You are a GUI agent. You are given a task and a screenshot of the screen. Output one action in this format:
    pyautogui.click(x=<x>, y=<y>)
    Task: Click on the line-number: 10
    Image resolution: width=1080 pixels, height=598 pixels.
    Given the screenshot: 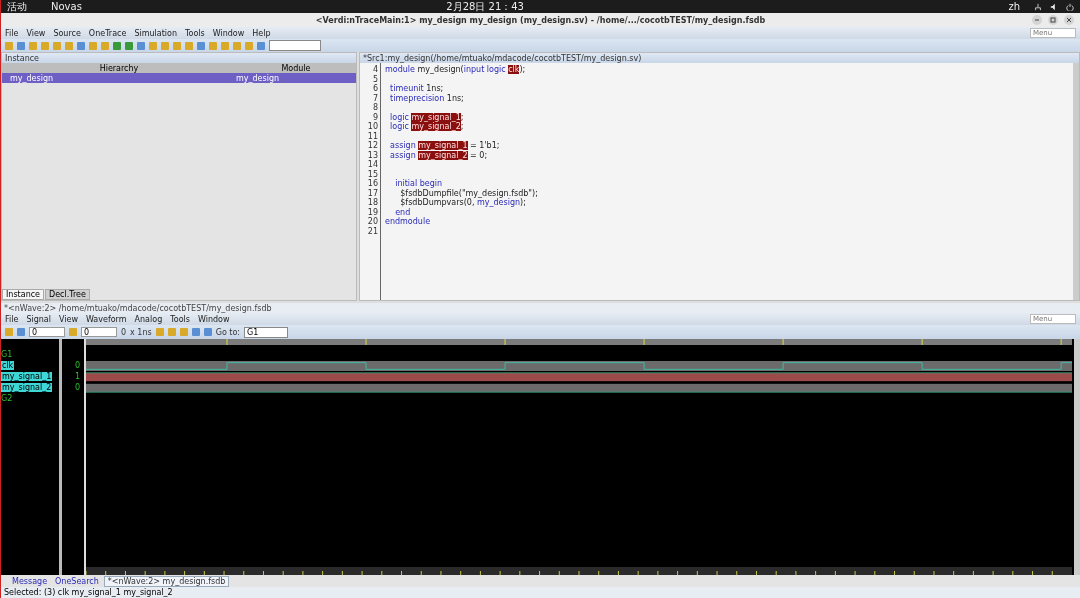 What is the action you would take?
    pyautogui.click(x=372, y=127)
    